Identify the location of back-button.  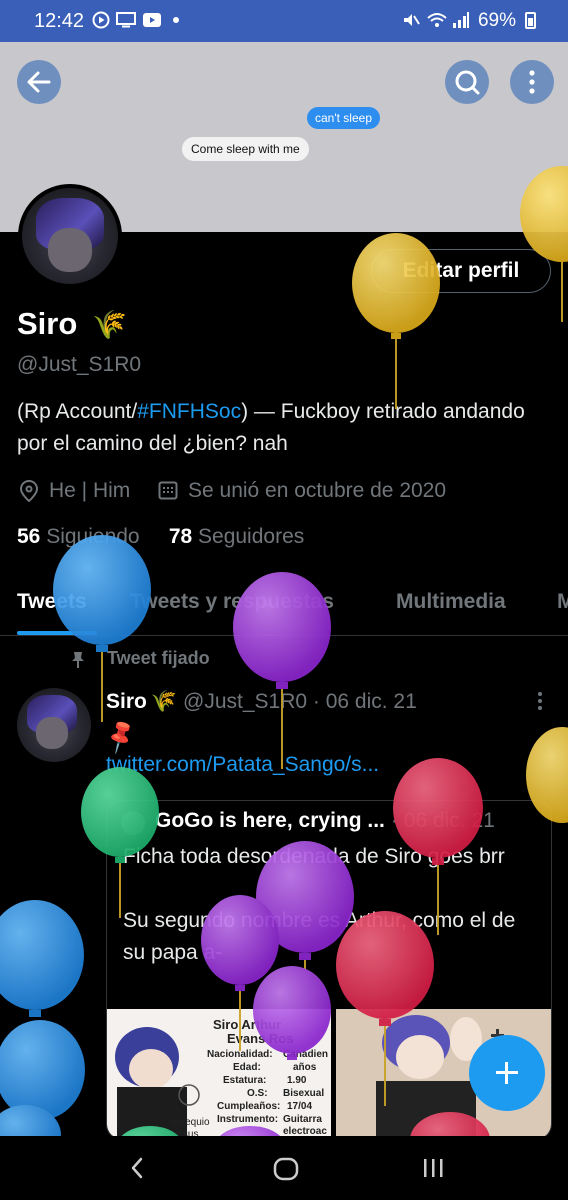
(39, 82).